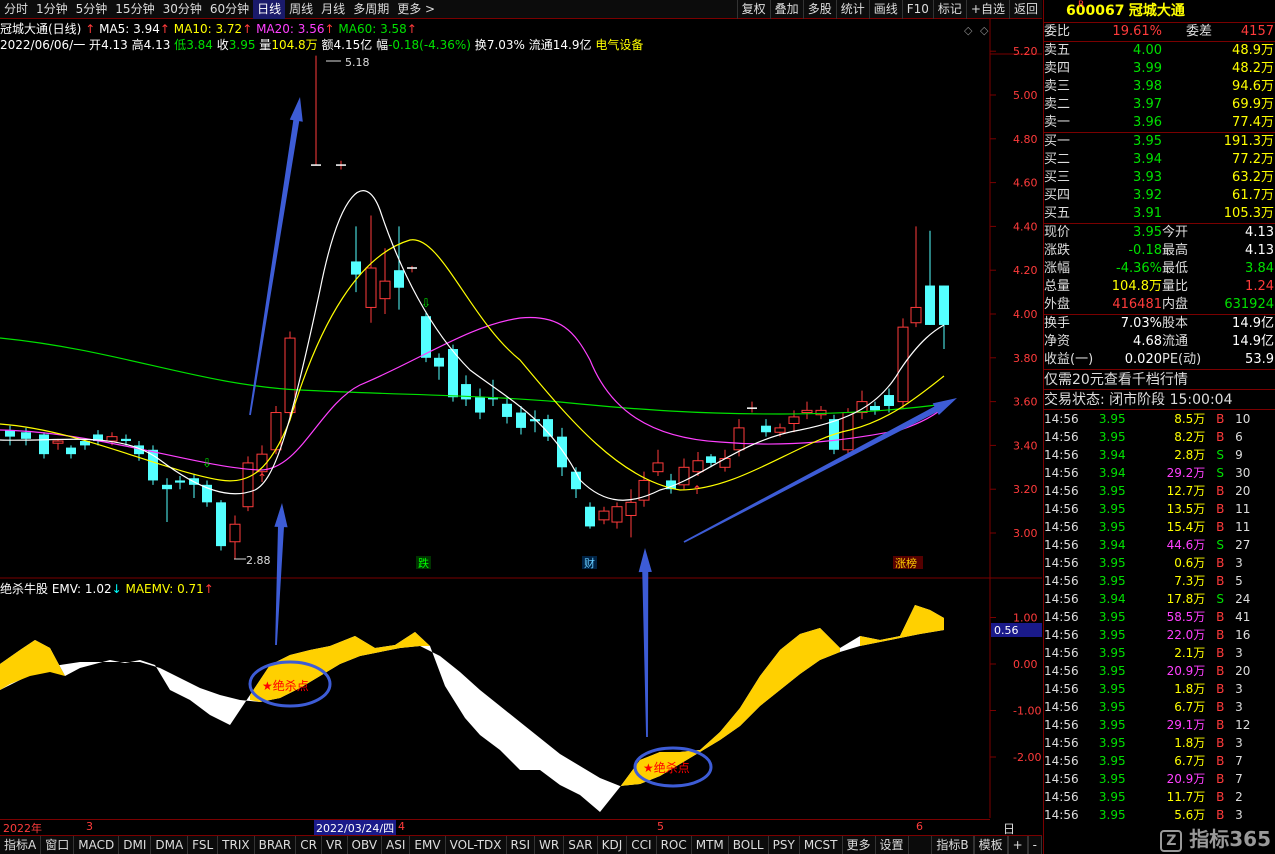  I want to click on indicator-axis-label: 0.00, so click(1025, 664).